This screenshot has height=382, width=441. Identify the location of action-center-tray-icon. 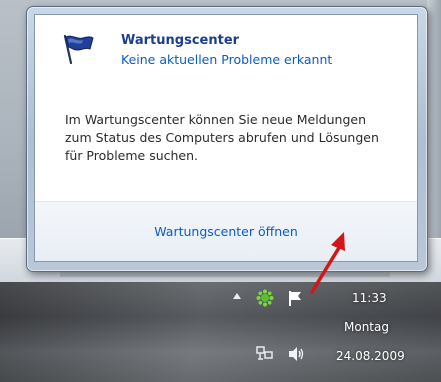
(295, 298).